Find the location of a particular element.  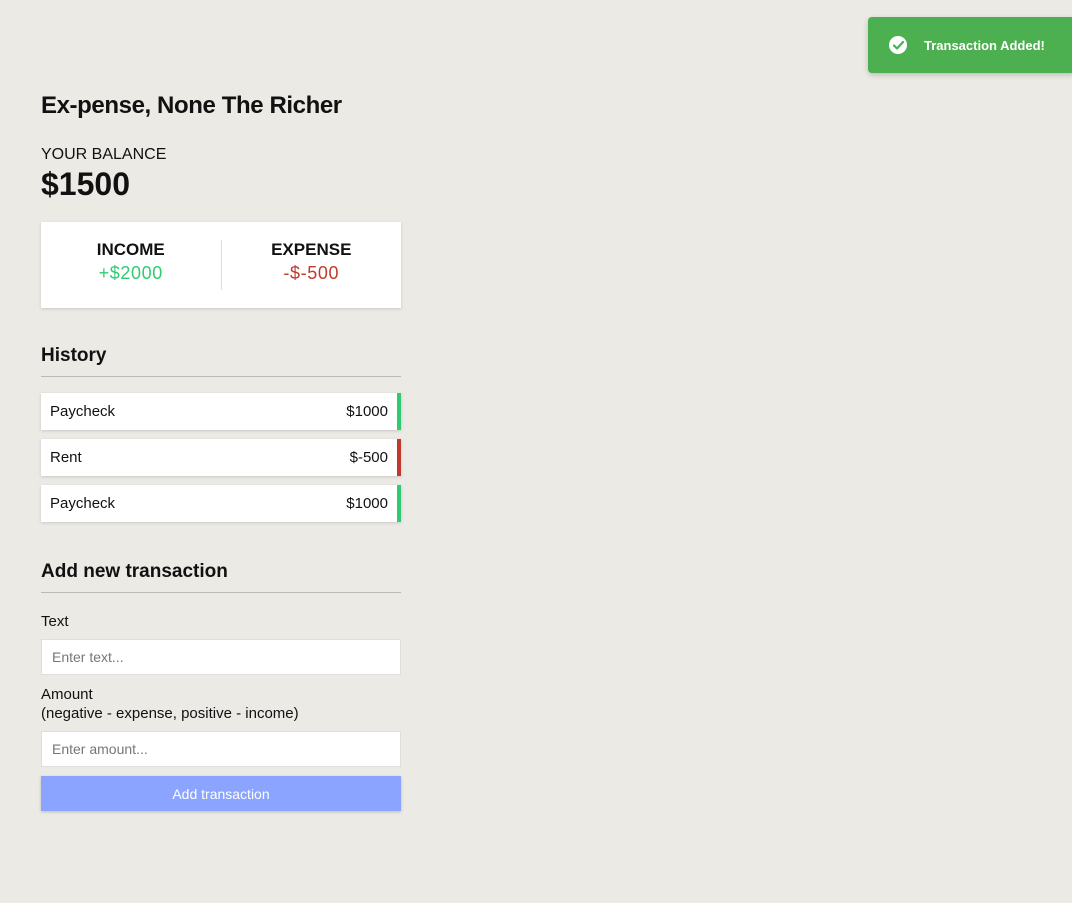

income-column: INCOME +$2000 is located at coordinates (131, 265).